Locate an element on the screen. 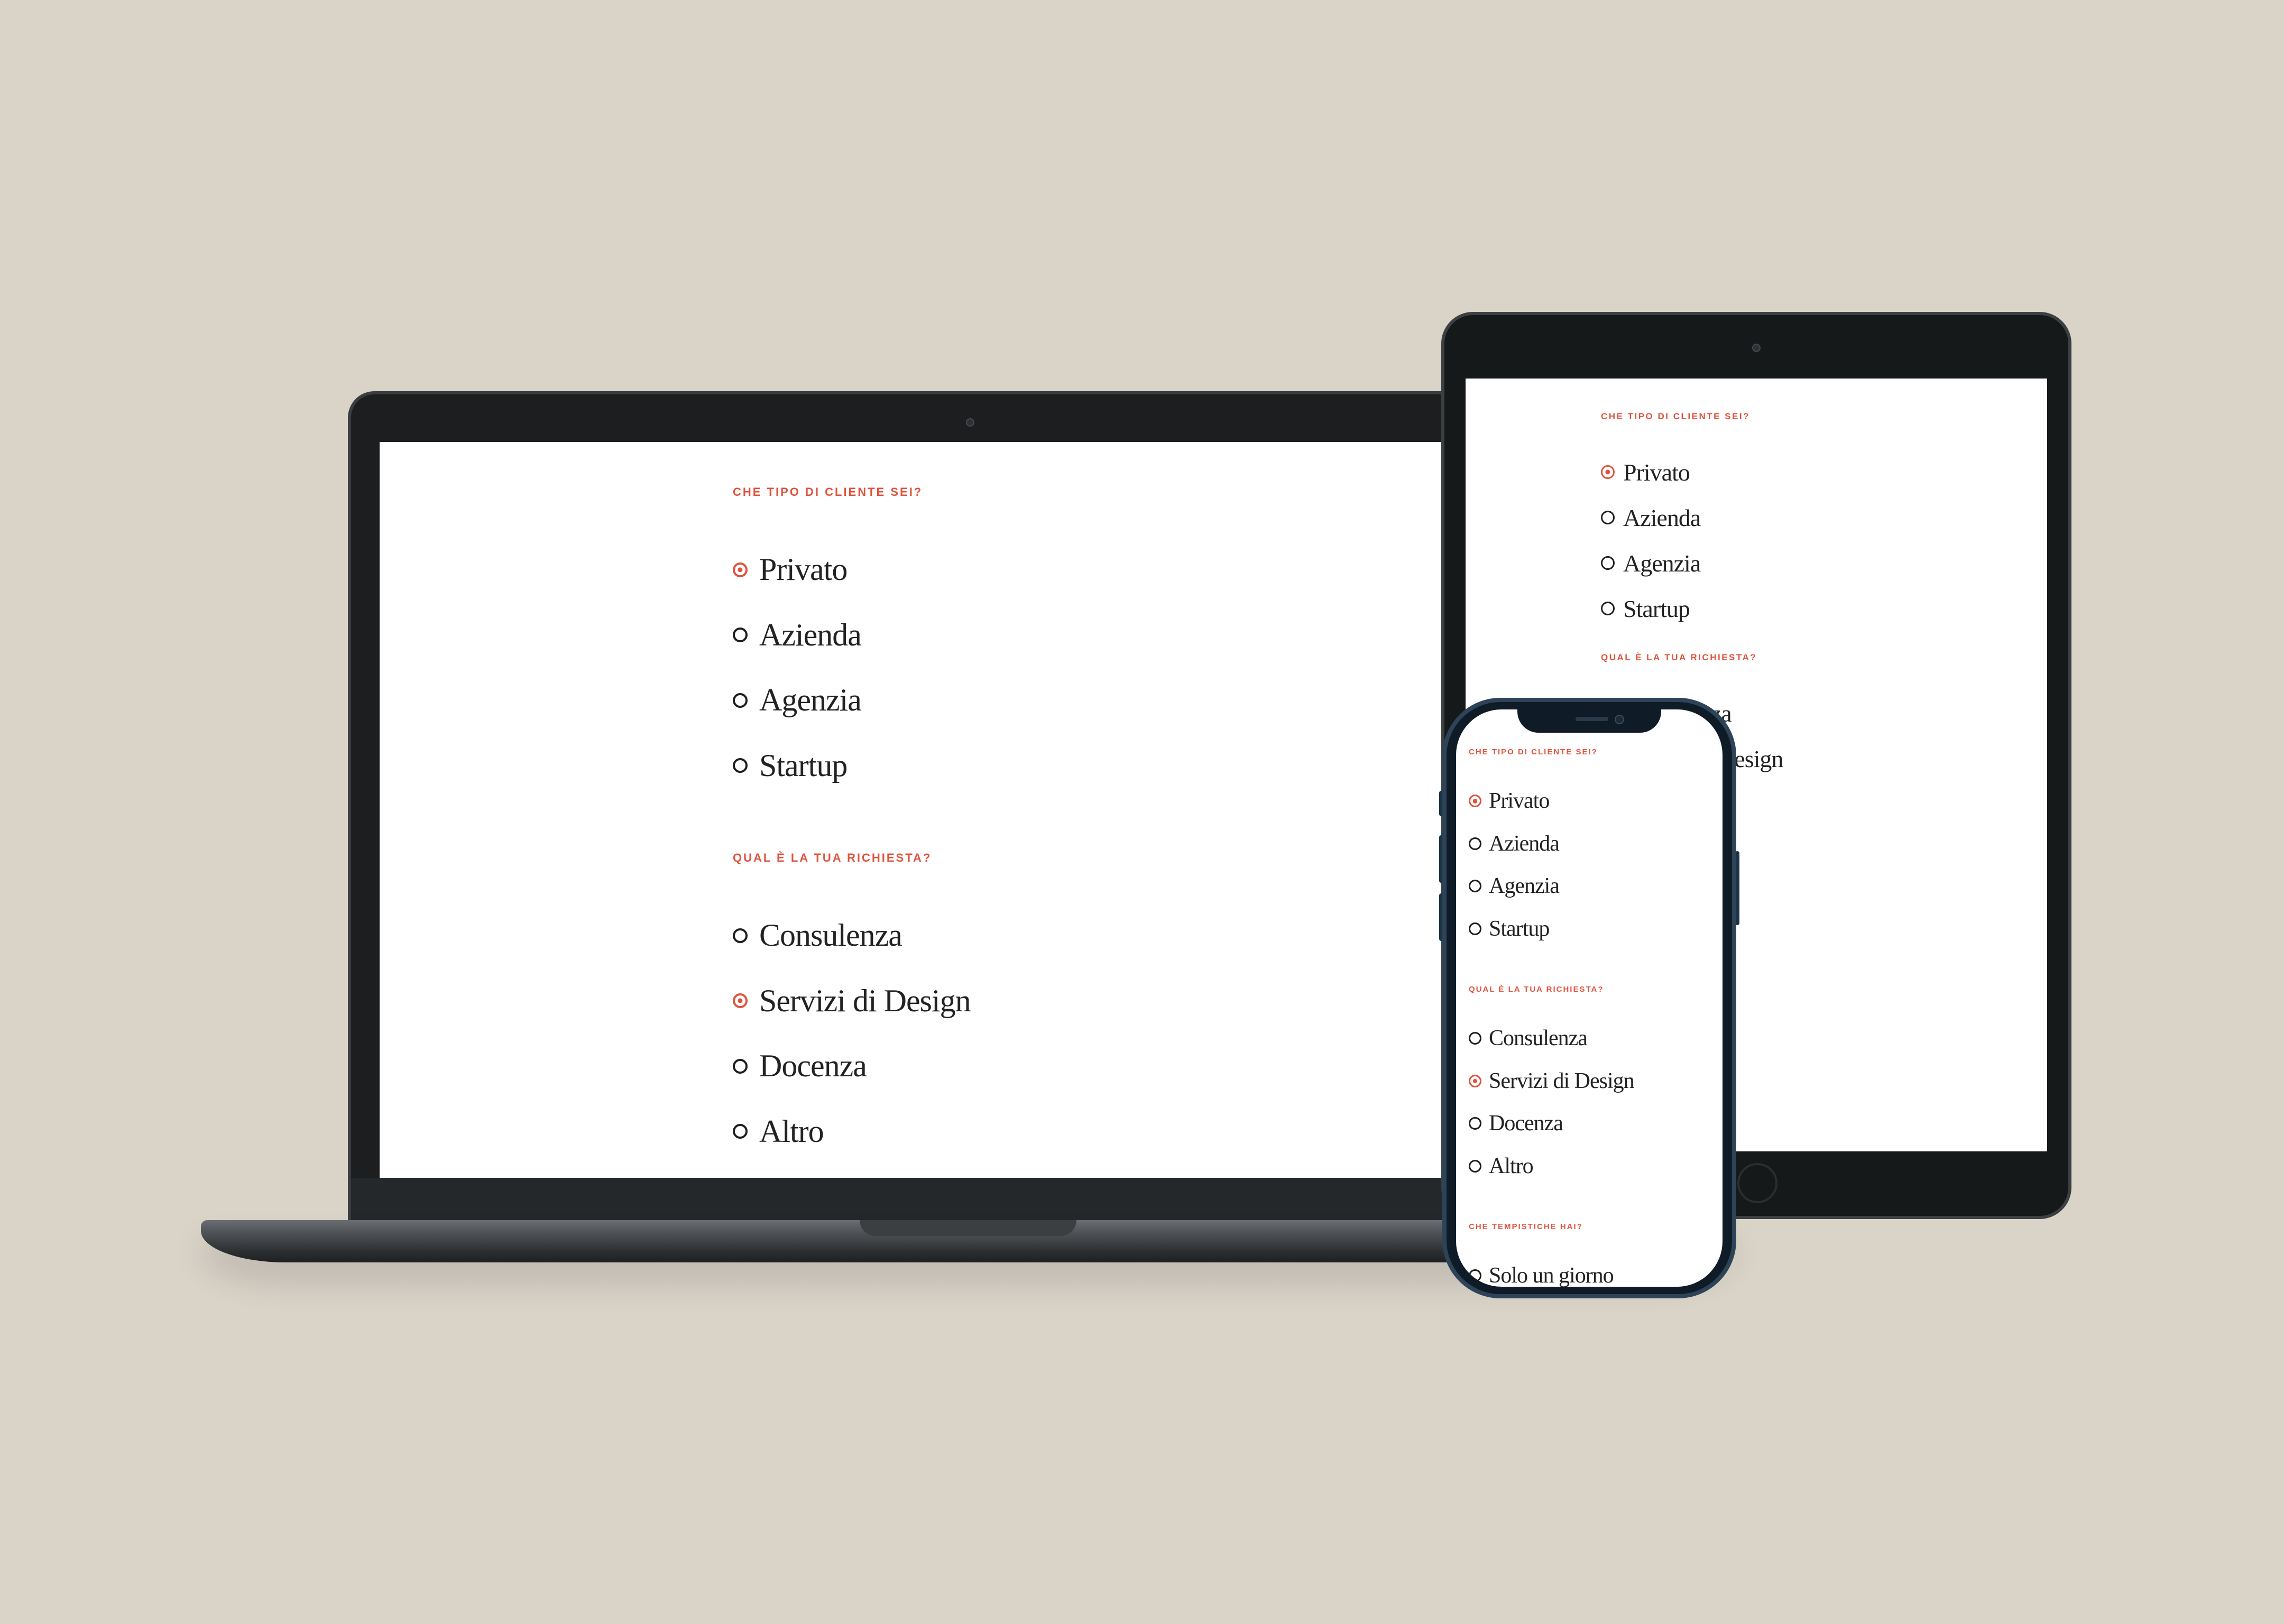  option-label: Solo un giorno is located at coordinates (1551, 1275).